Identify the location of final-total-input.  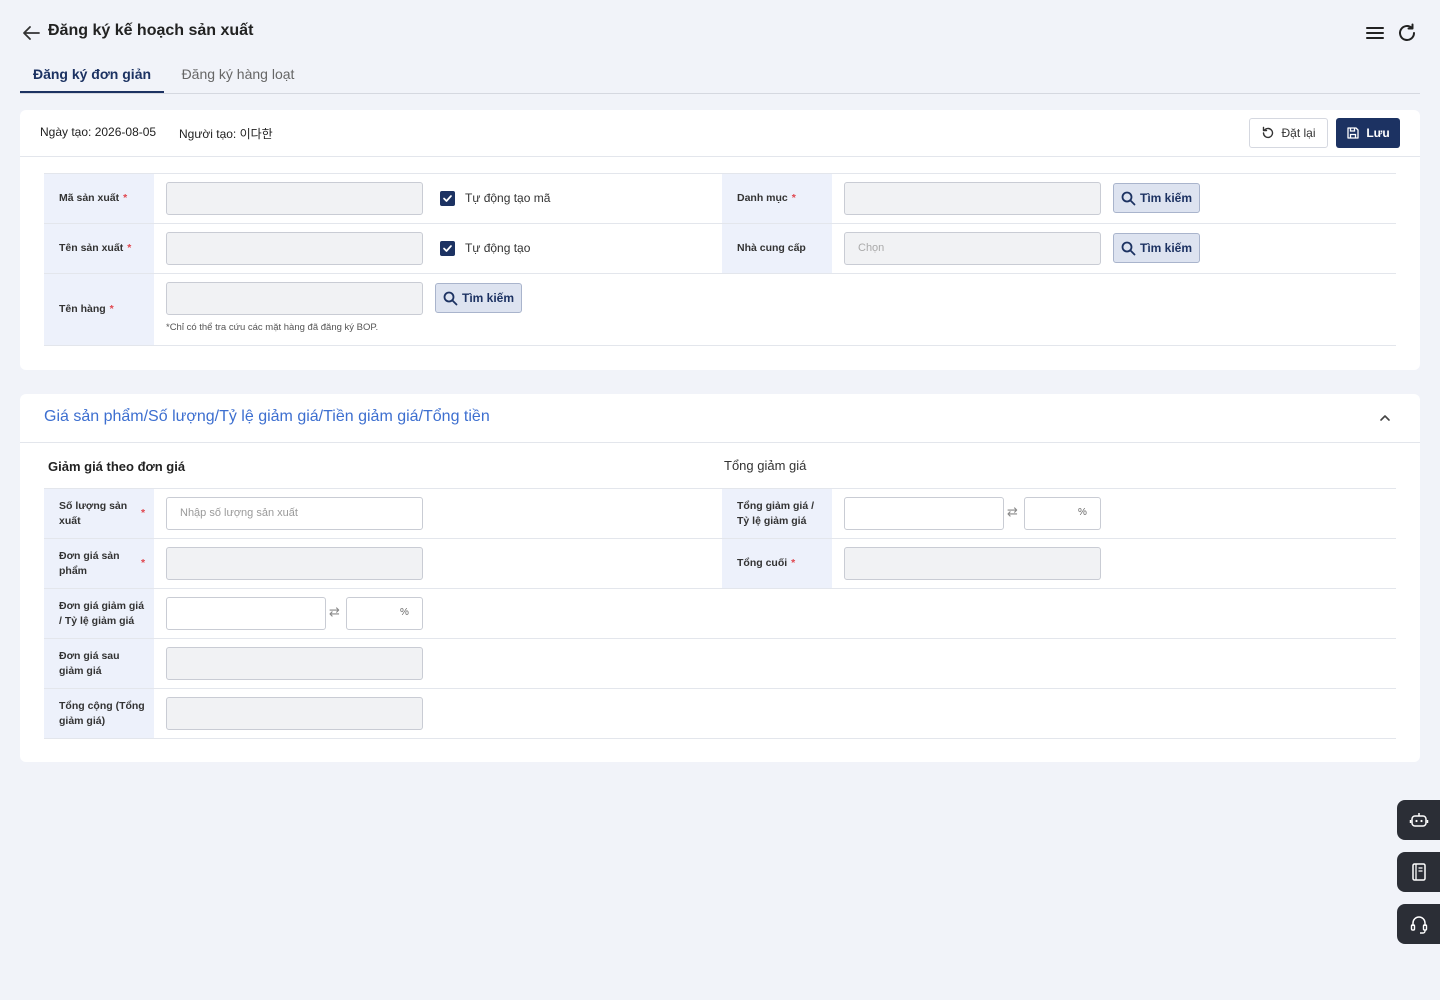
(972, 563).